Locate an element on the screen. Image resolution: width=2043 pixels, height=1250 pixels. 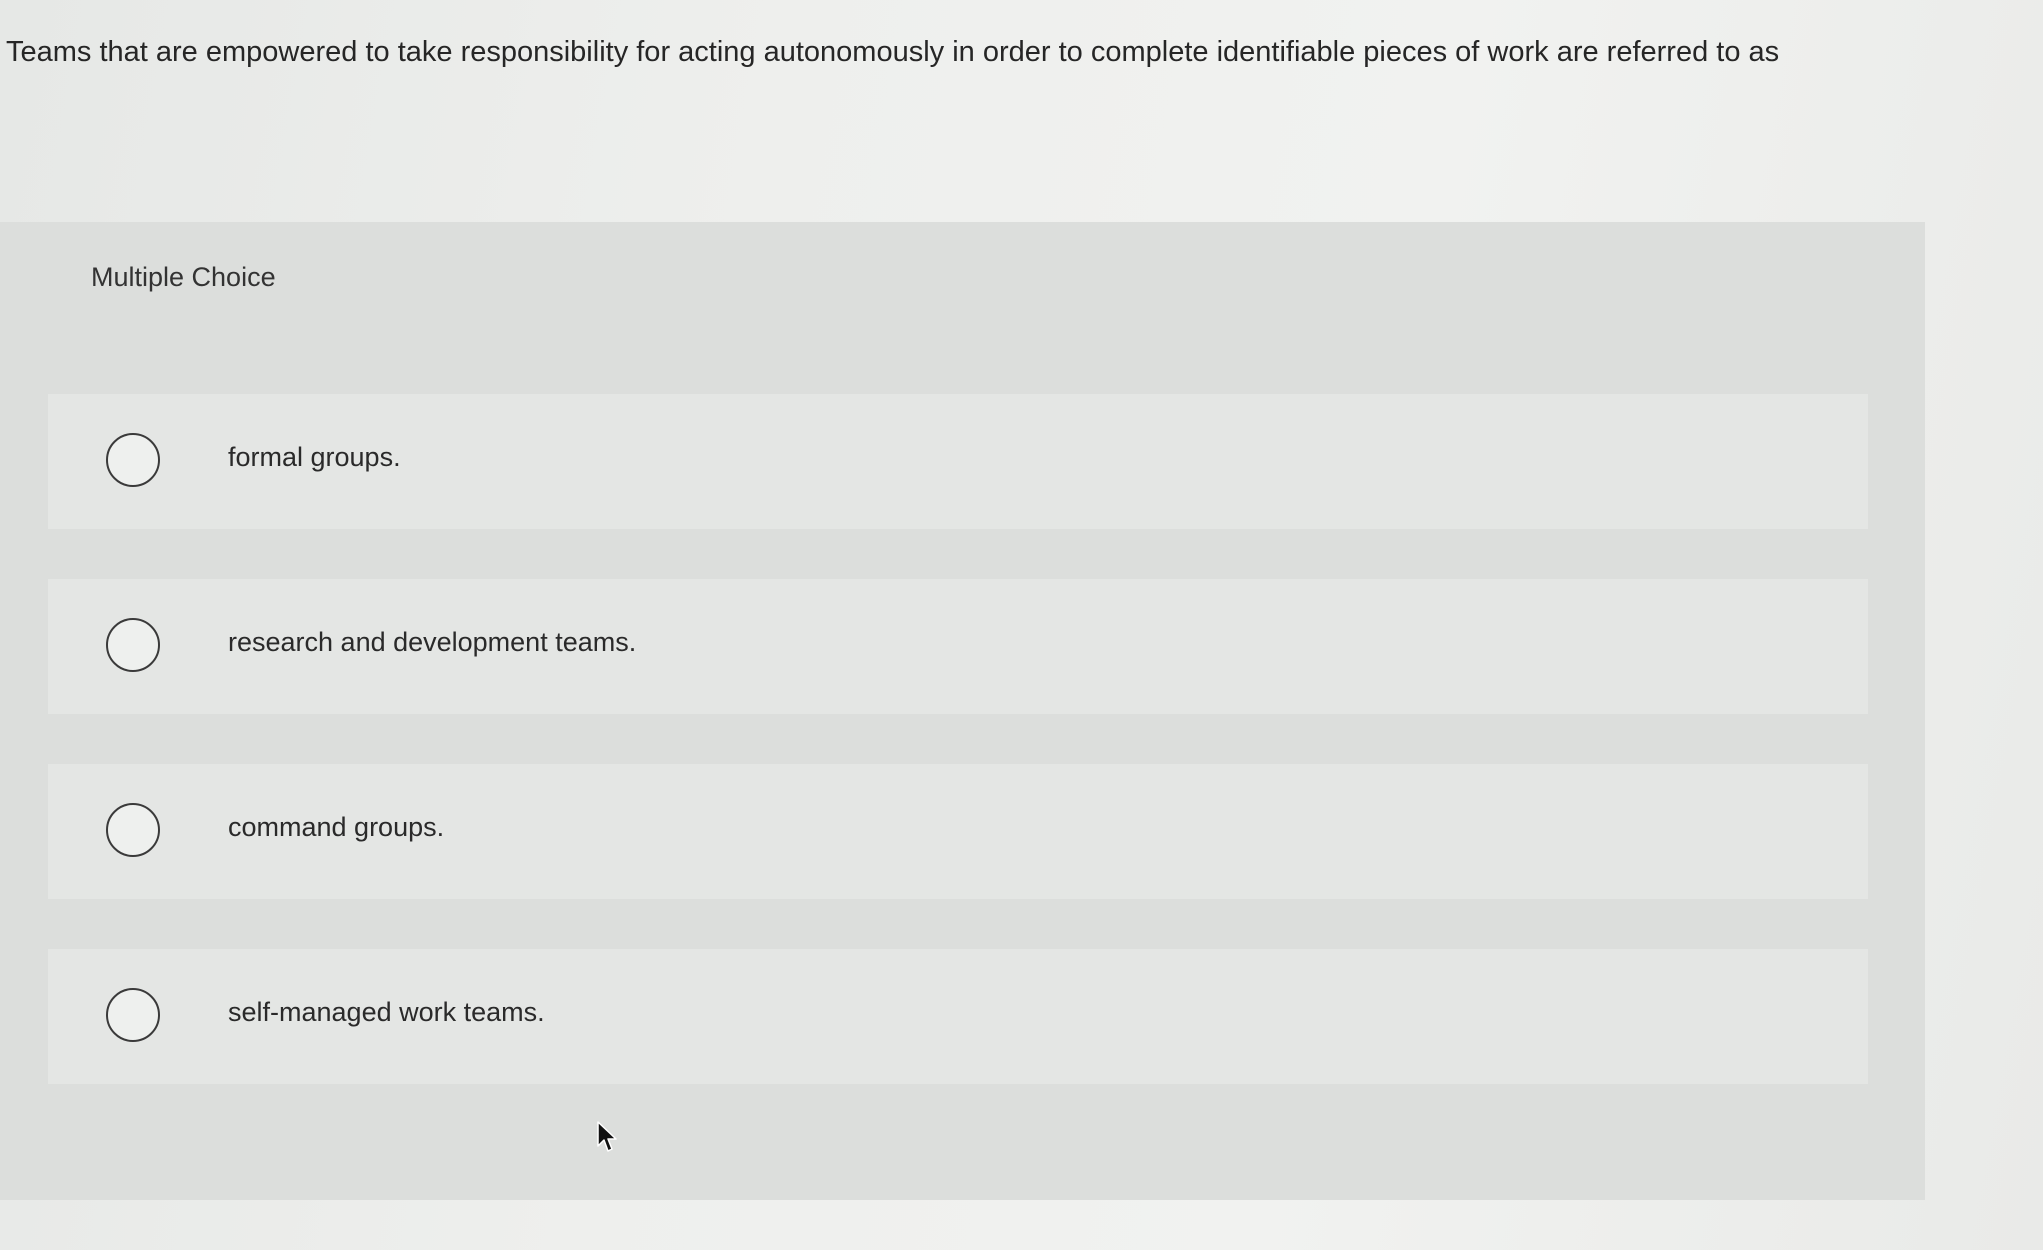
option-label: command groups. is located at coordinates (336, 827).